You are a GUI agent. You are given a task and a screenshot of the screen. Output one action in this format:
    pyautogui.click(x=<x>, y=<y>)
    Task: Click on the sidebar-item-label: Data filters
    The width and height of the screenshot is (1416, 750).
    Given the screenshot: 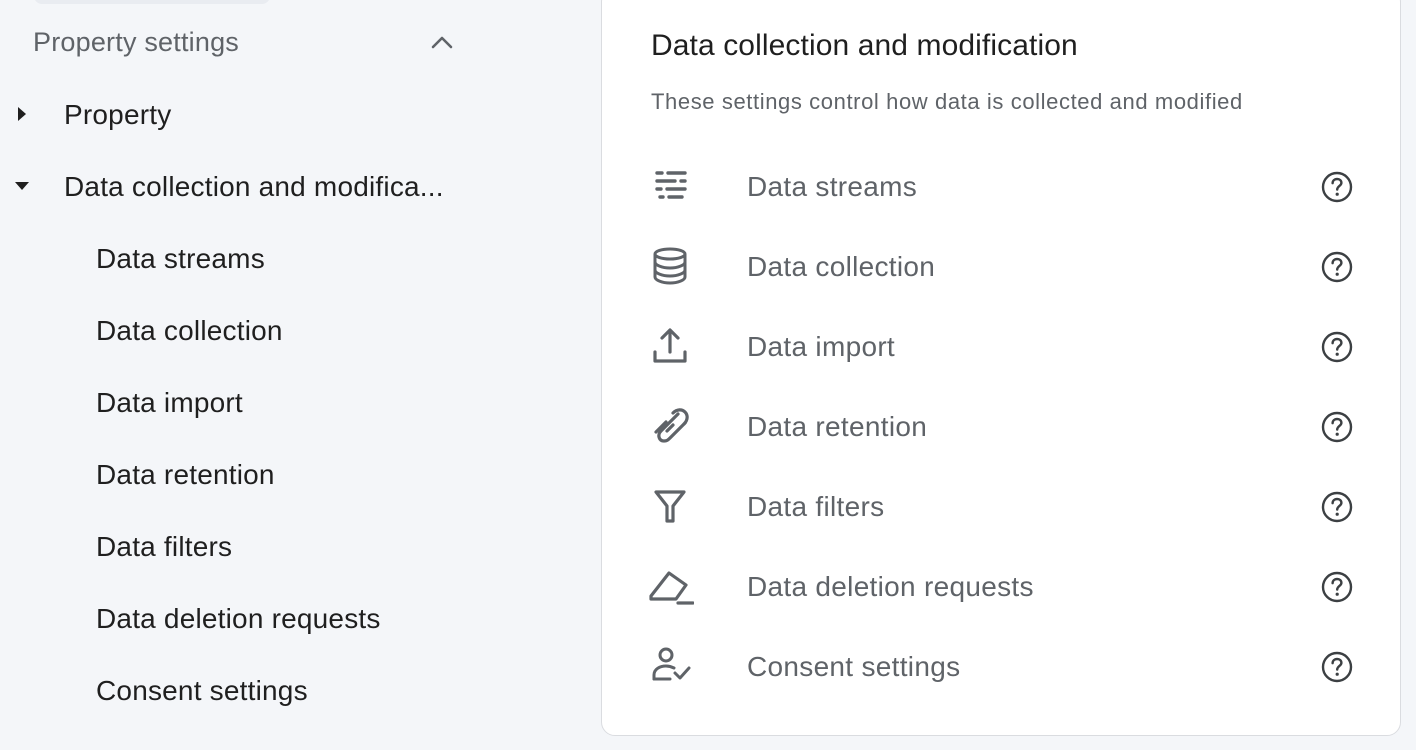 What is the action you would take?
    pyautogui.click(x=164, y=546)
    